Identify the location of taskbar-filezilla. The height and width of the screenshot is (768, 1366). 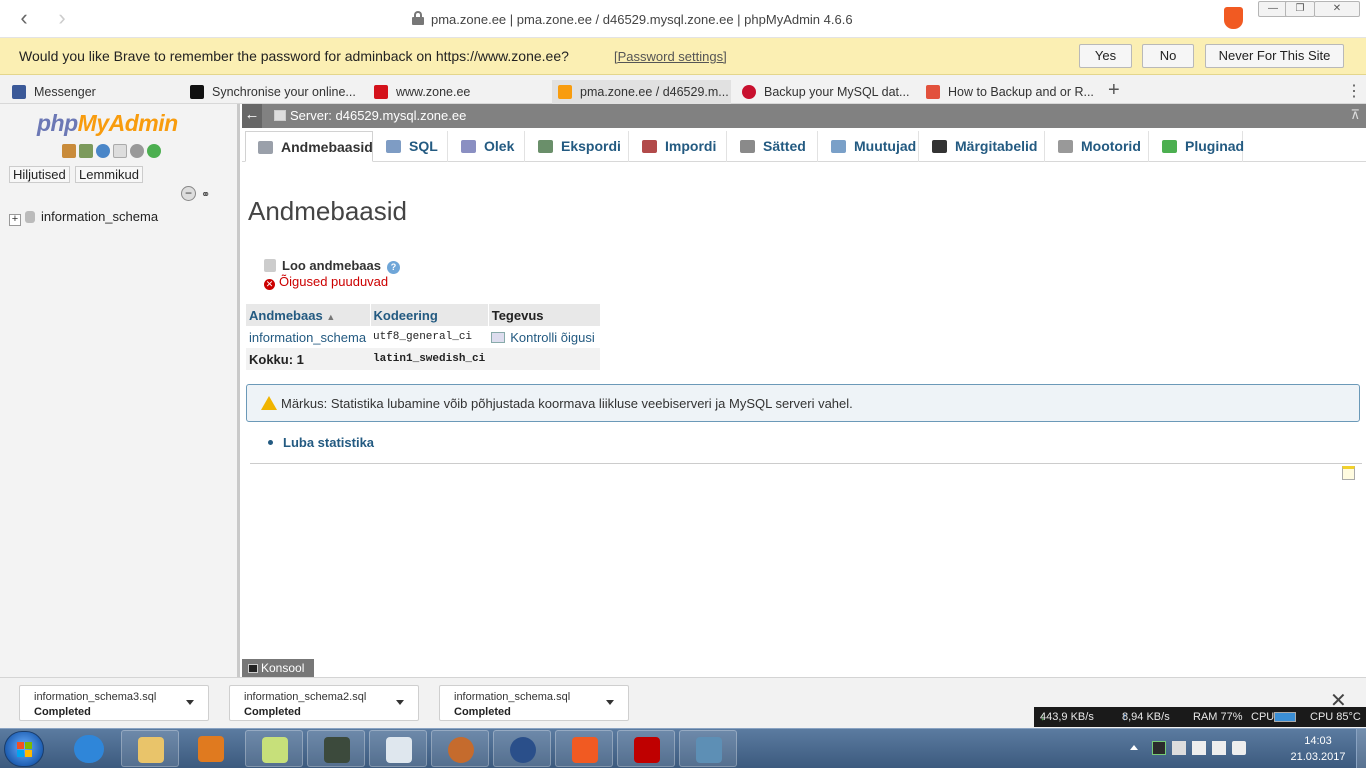
(646, 748).